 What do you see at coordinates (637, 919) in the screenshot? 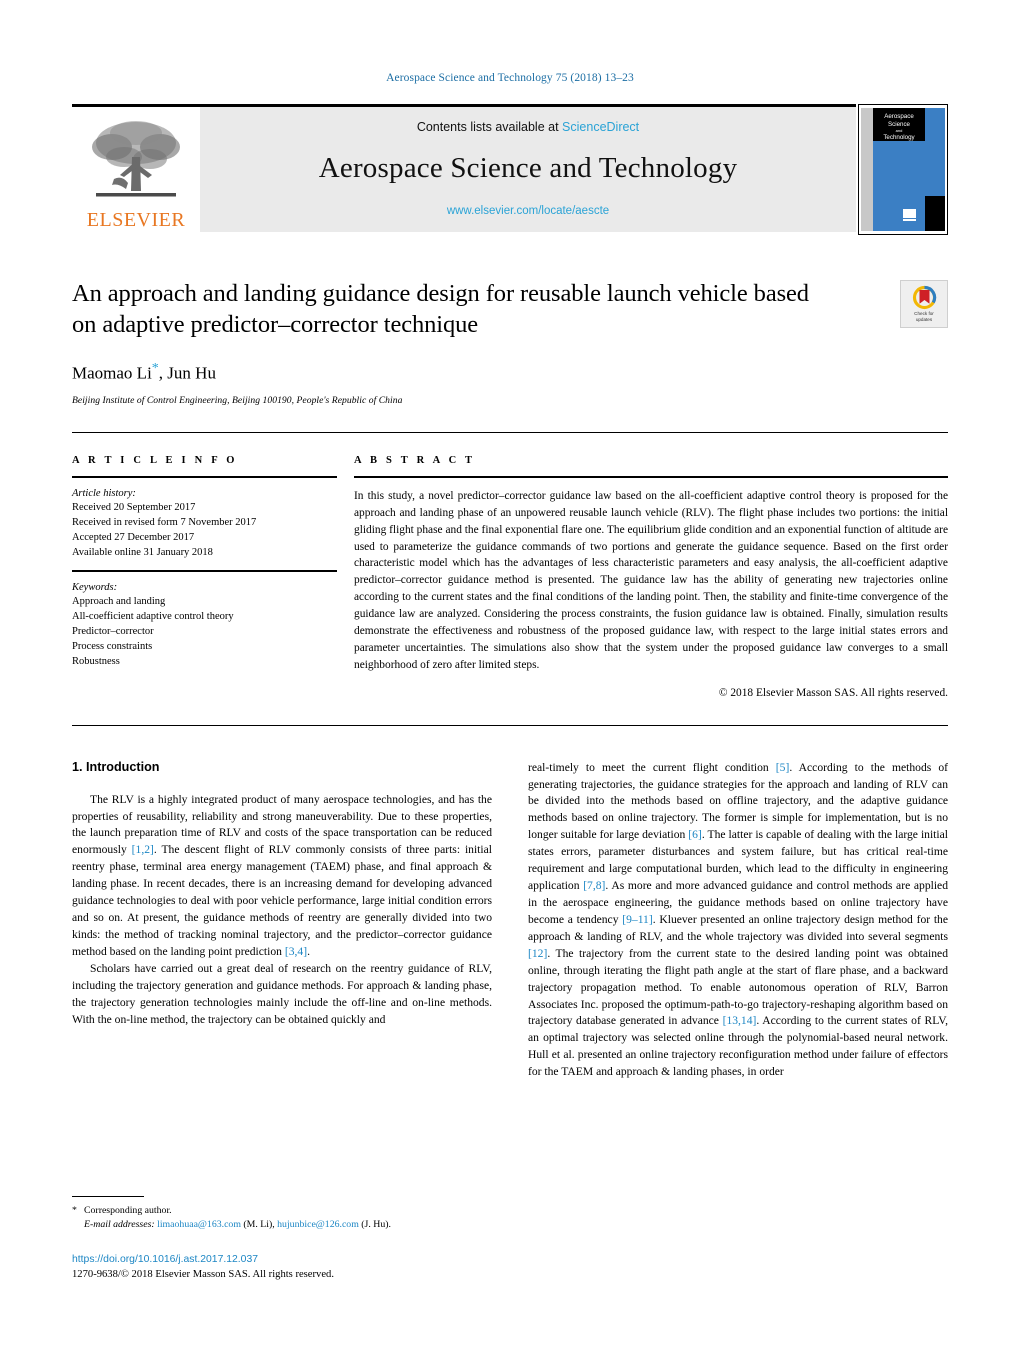
I see `citation-reference: [9–11]` at bounding box center [637, 919].